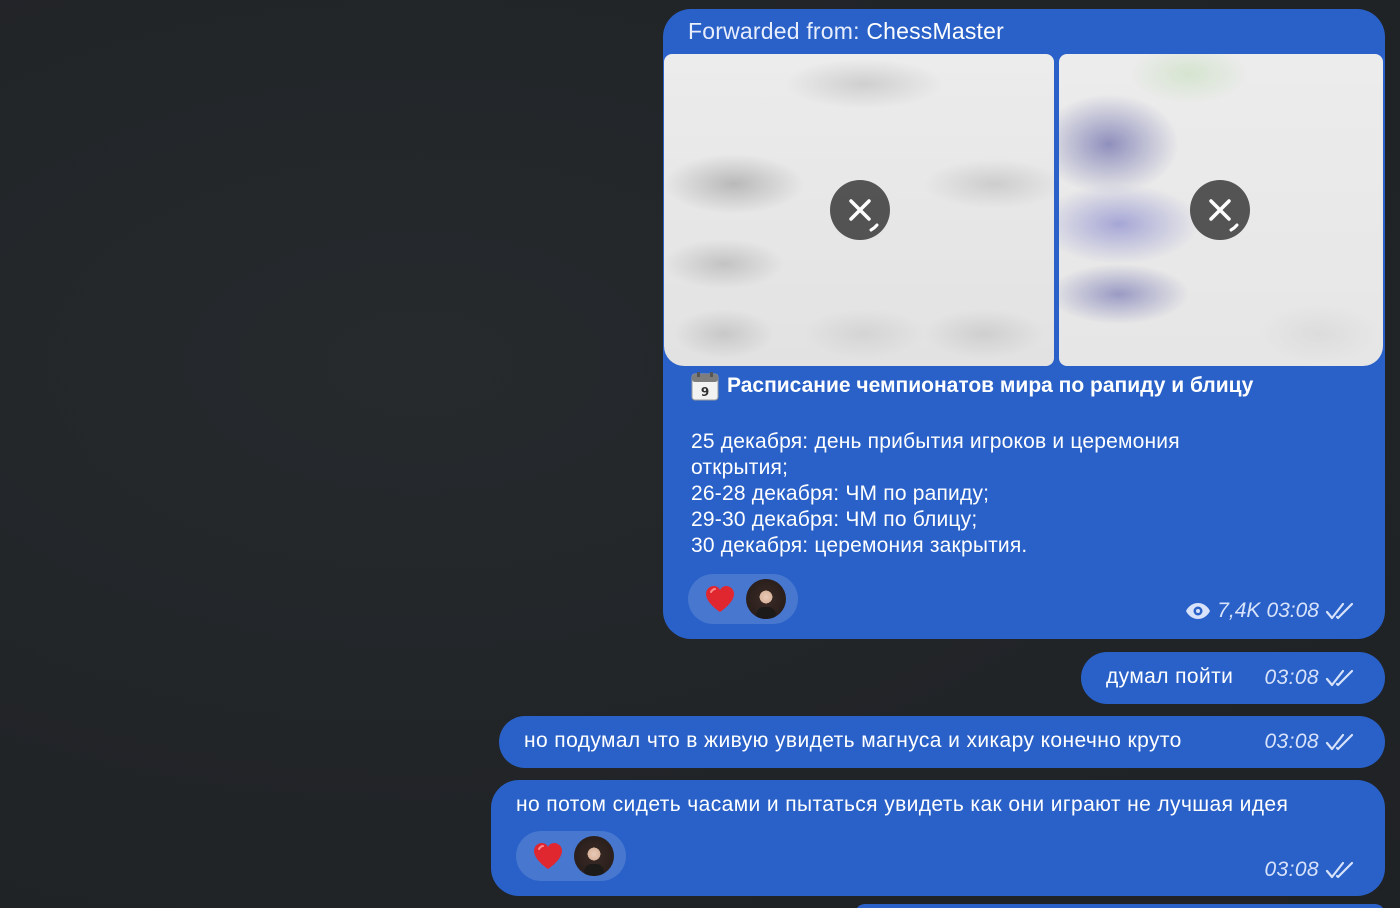  I want to click on post-body-line: 29-30 декабря: ЧМ по блицу;, so click(834, 519).